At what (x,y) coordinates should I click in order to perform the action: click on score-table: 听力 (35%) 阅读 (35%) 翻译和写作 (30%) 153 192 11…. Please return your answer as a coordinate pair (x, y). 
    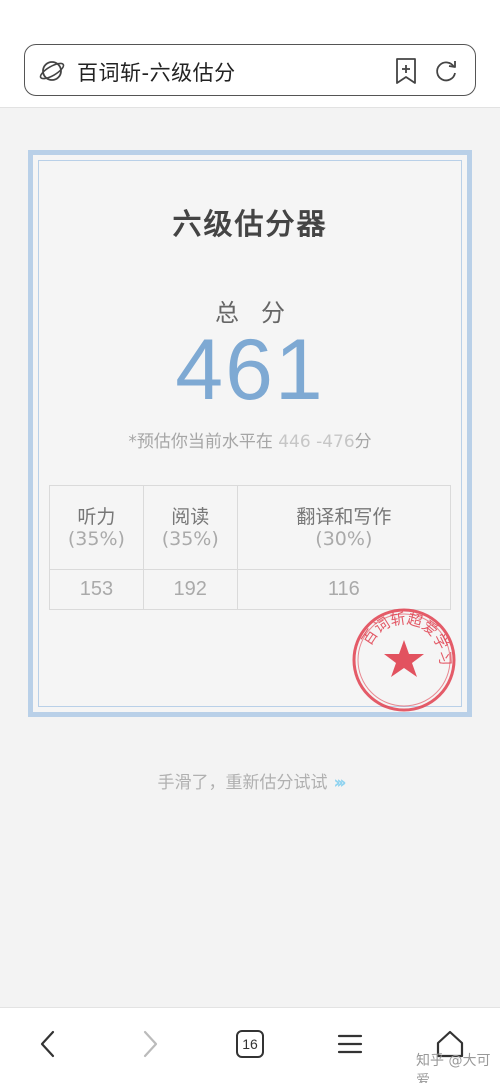
    Looking at the image, I should click on (250, 547).